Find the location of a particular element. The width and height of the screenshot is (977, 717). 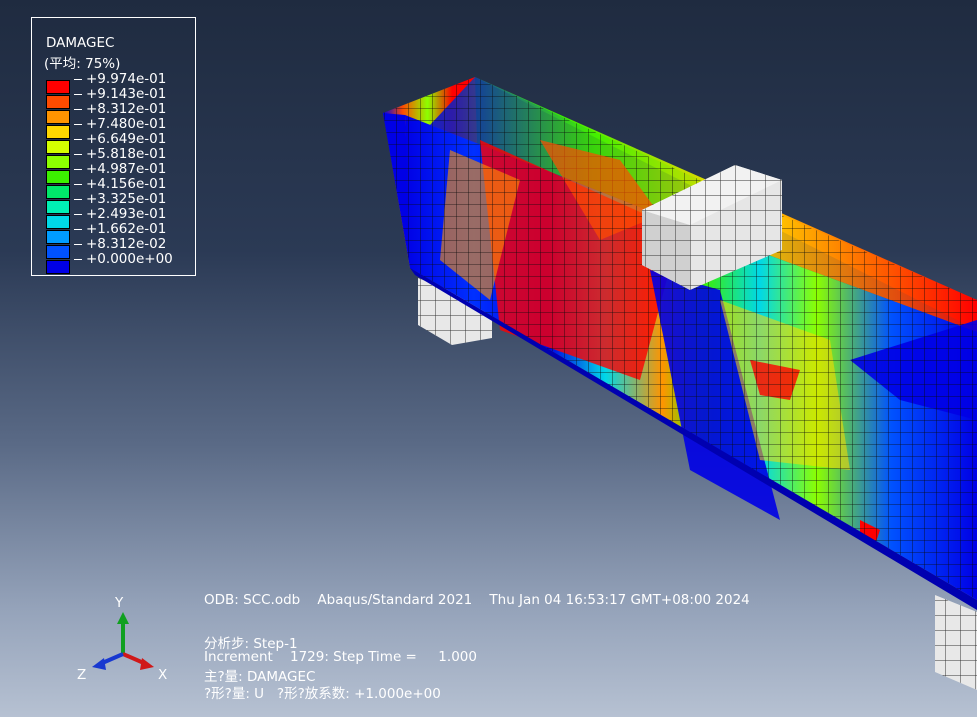

legend-value-label: +3.325e-01 is located at coordinates (123, 199).